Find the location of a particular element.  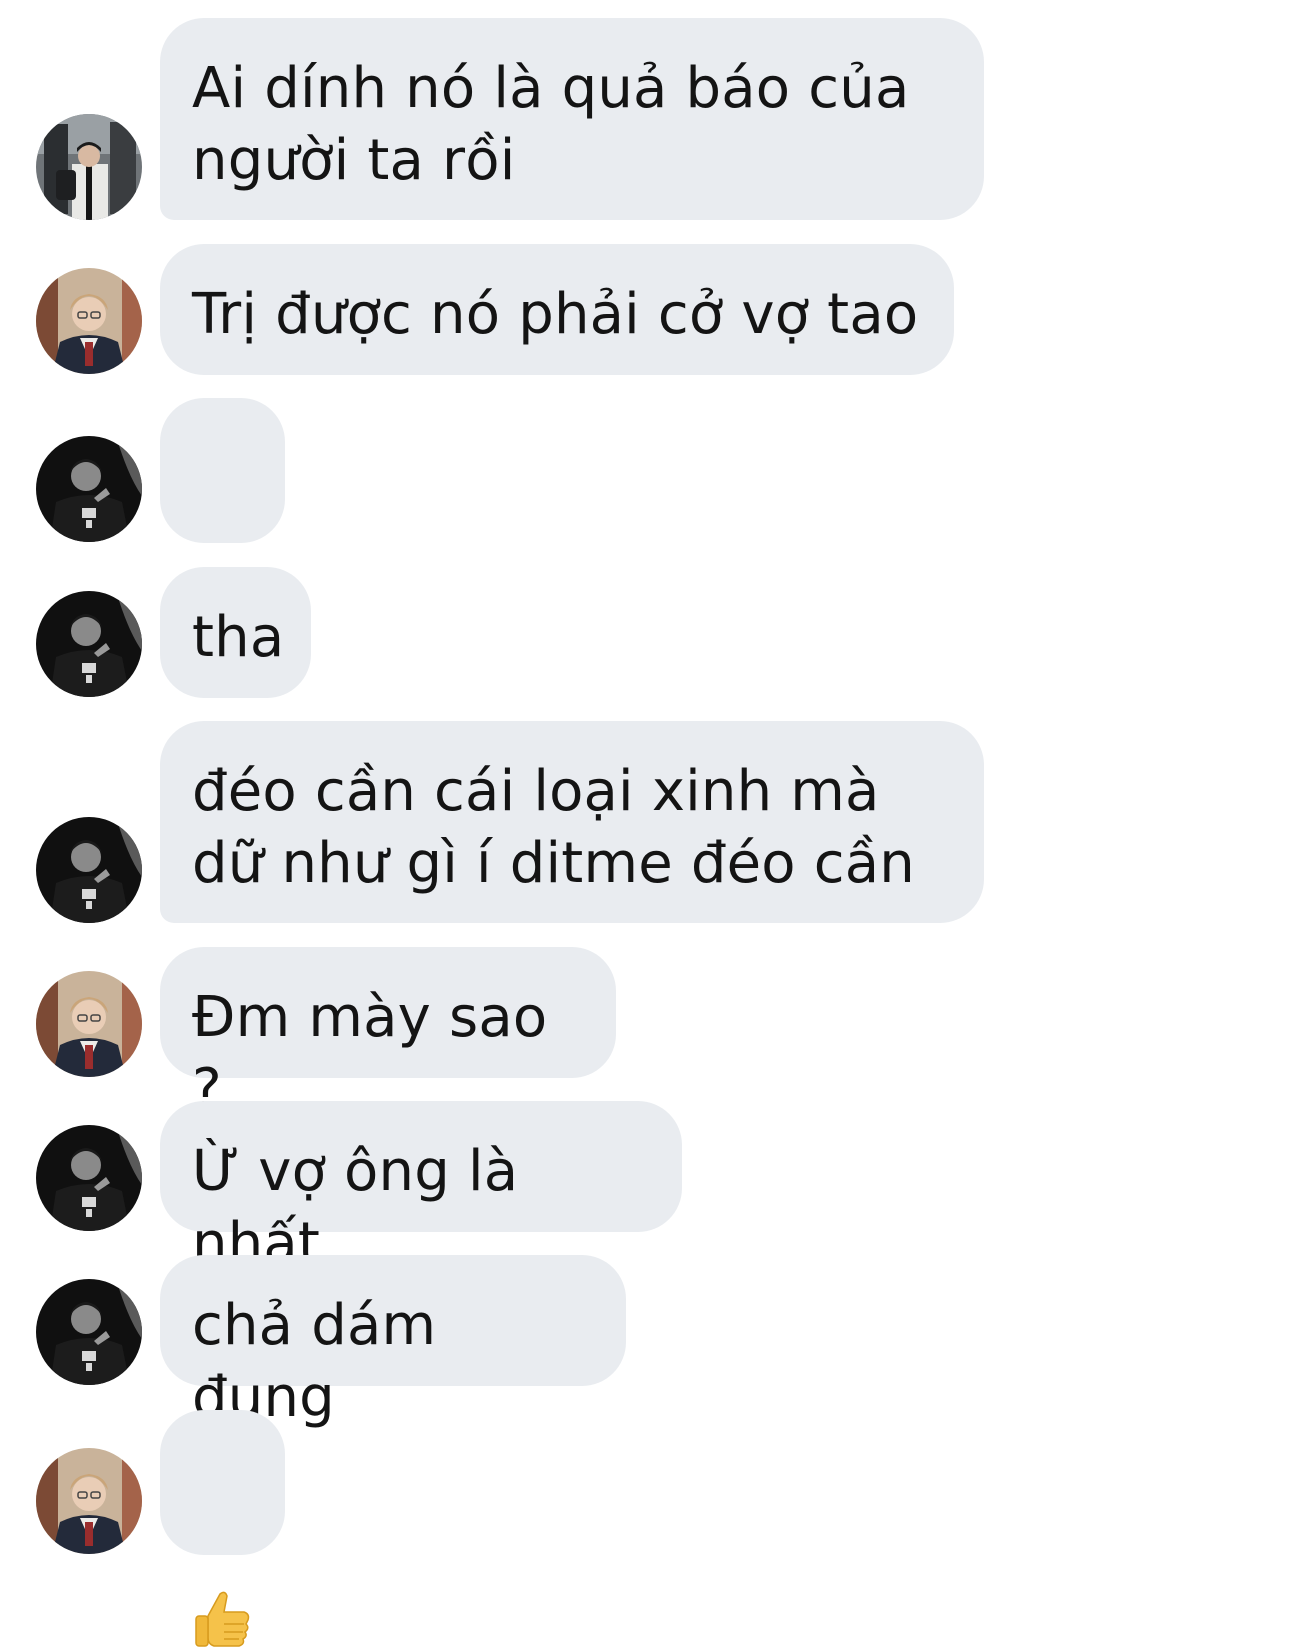

thumbs-up-icon is located at coordinates (222, 1619).